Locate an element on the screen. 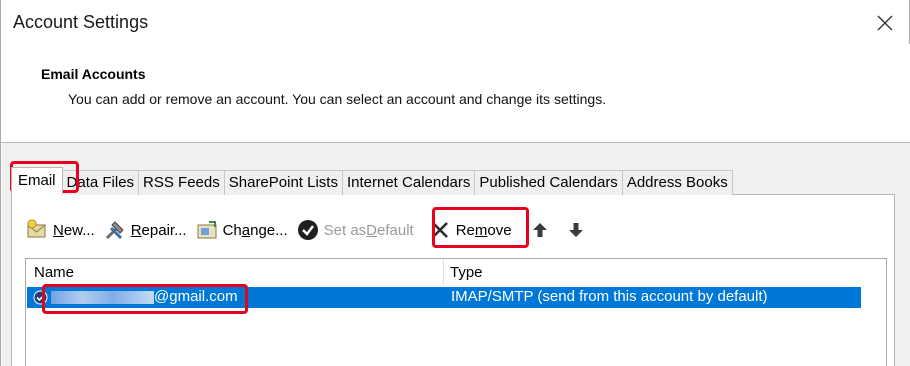  checkmark-icon is located at coordinates (308, 230).